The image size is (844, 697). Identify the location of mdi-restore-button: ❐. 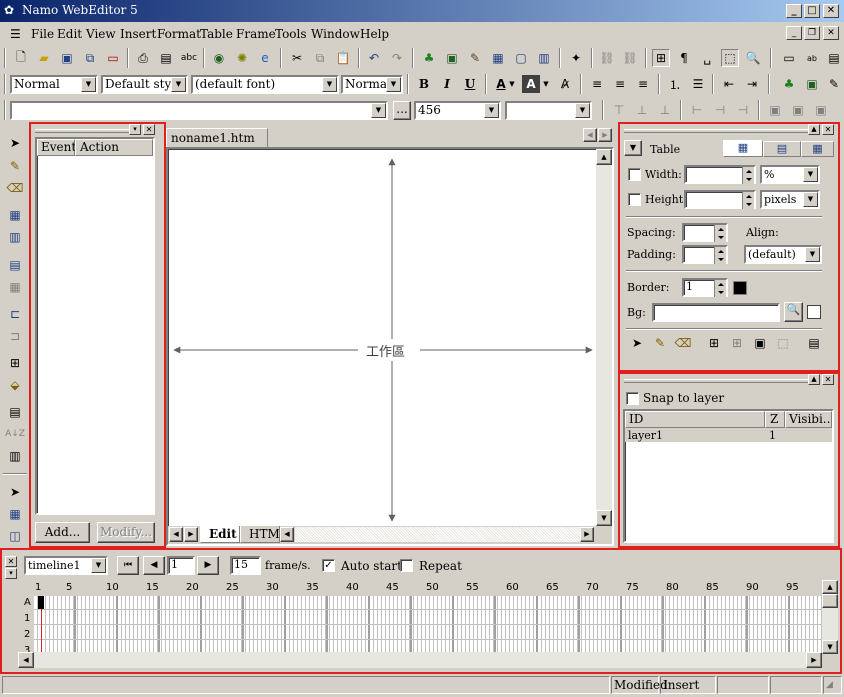
(812, 33).